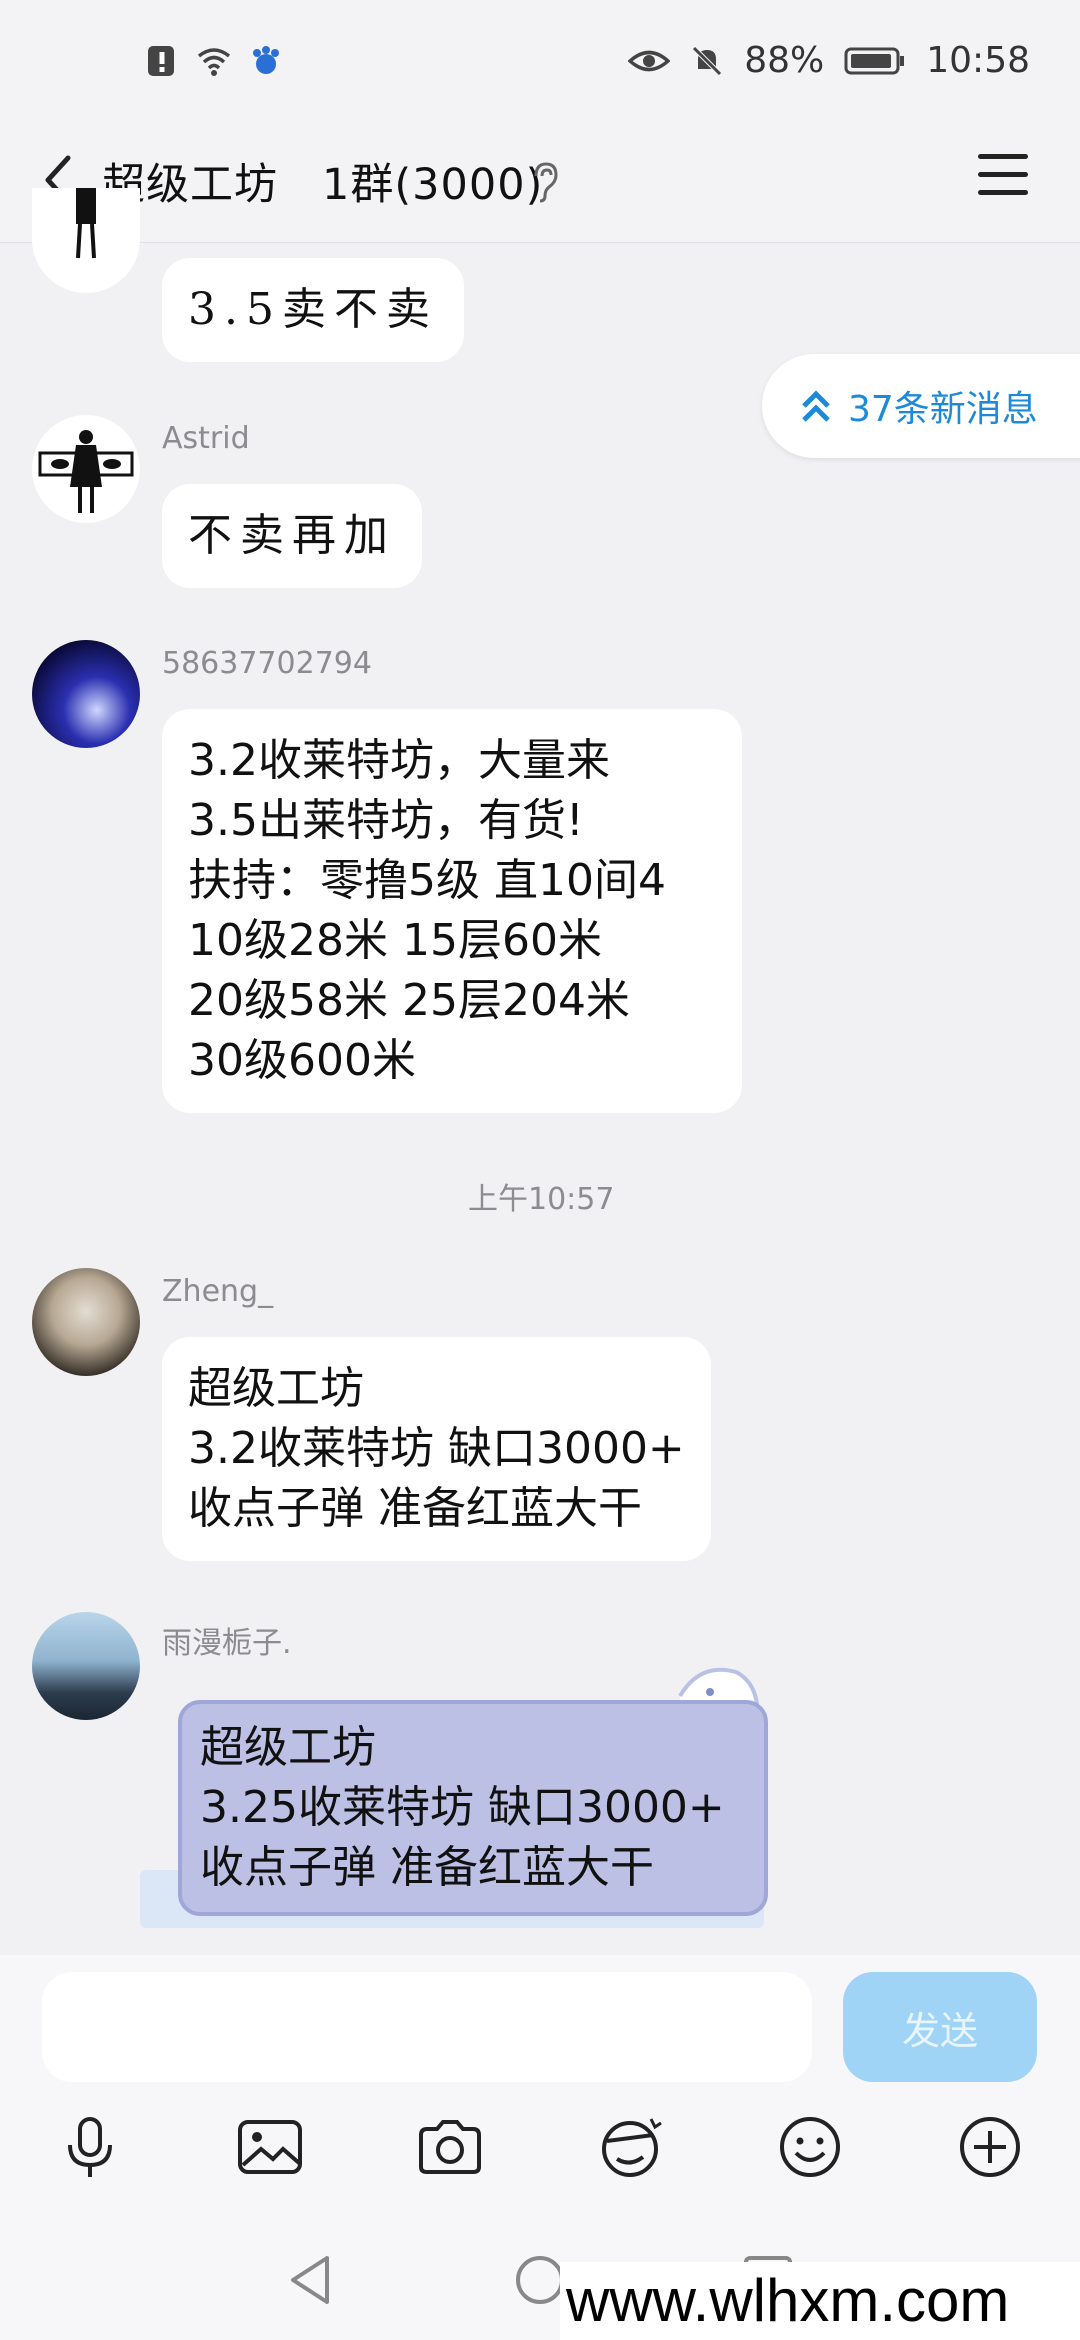 This screenshot has width=1080, height=2340. What do you see at coordinates (266, 60) in the screenshot?
I see `baidu-icon` at bounding box center [266, 60].